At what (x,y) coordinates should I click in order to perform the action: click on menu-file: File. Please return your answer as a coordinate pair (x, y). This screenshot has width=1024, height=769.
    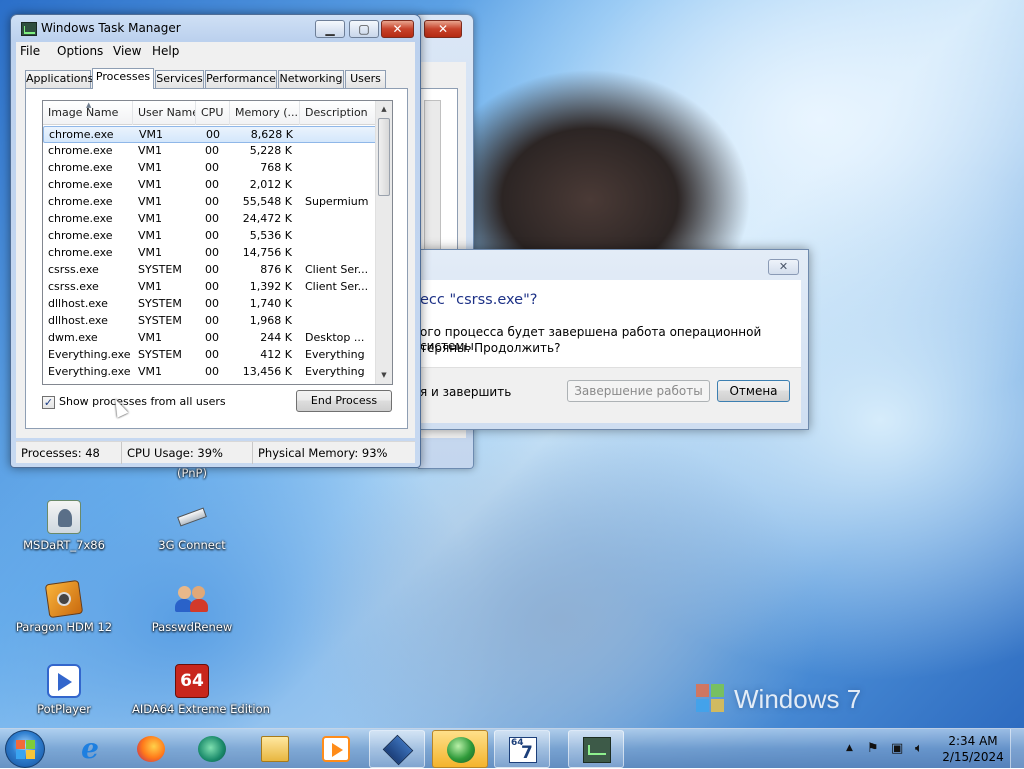
    Looking at the image, I should click on (30, 51).